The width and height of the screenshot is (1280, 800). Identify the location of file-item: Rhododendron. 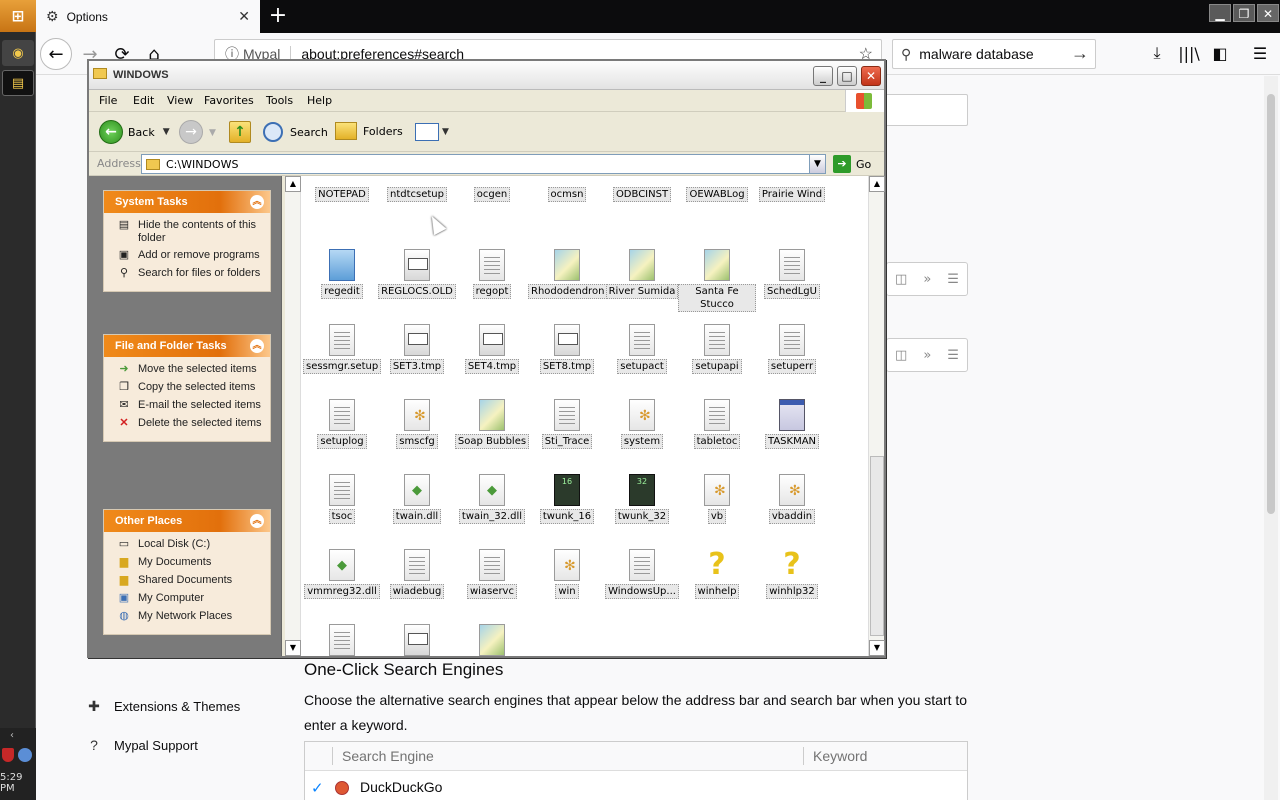
(568, 274).